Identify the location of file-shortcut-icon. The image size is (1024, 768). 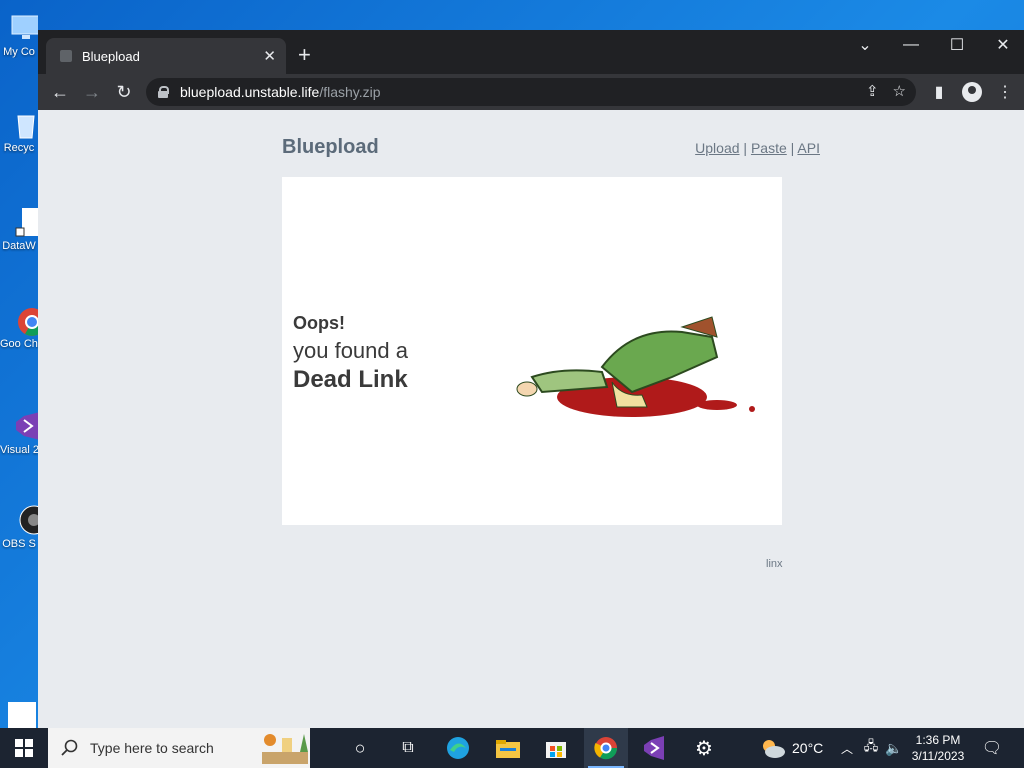
(24, 222).